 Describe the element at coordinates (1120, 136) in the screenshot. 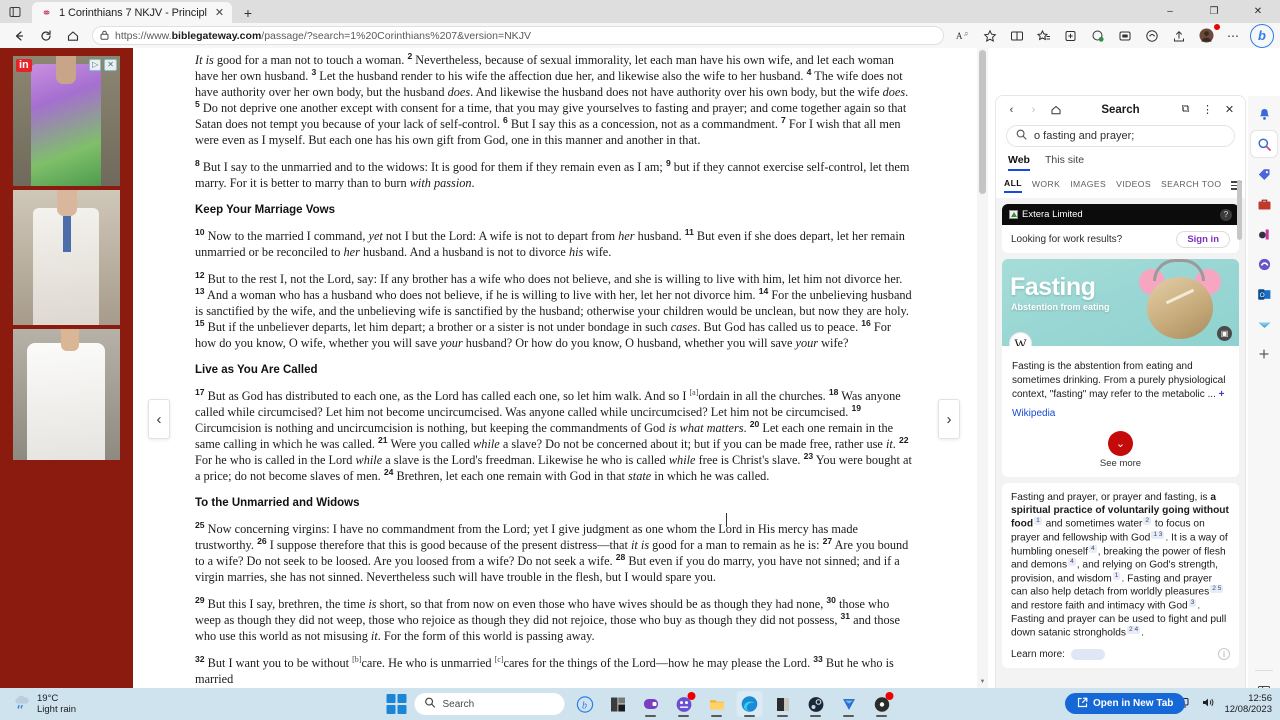

I see `bing-search-input: o fasting and prayer;` at that location.